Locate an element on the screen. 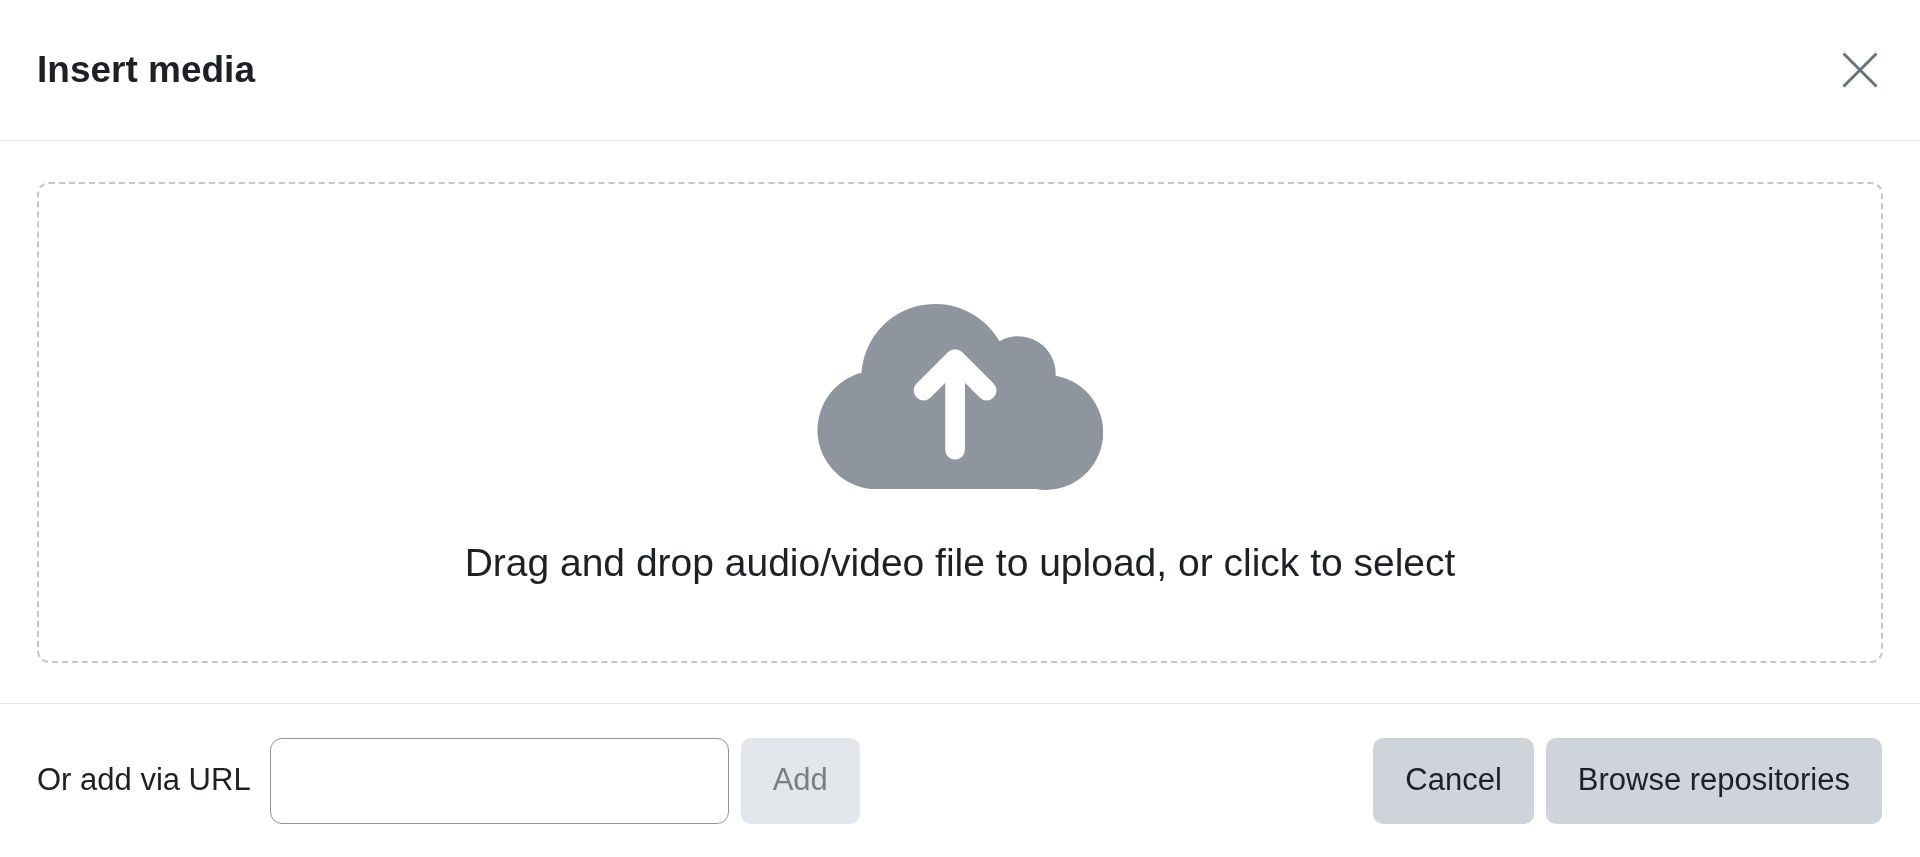 The width and height of the screenshot is (1920, 857). url-field is located at coordinates (499, 780).